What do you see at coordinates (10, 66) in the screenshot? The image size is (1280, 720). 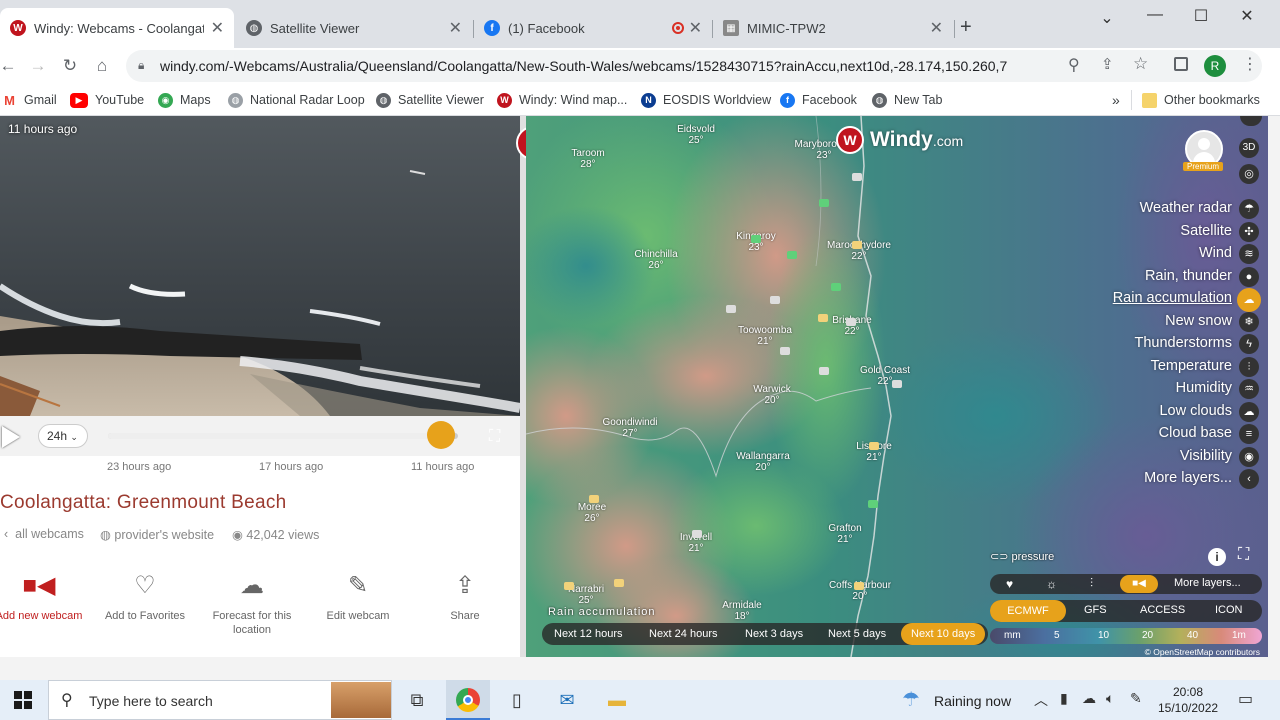 I see `back-icon: ←` at bounding box center [10, 66].